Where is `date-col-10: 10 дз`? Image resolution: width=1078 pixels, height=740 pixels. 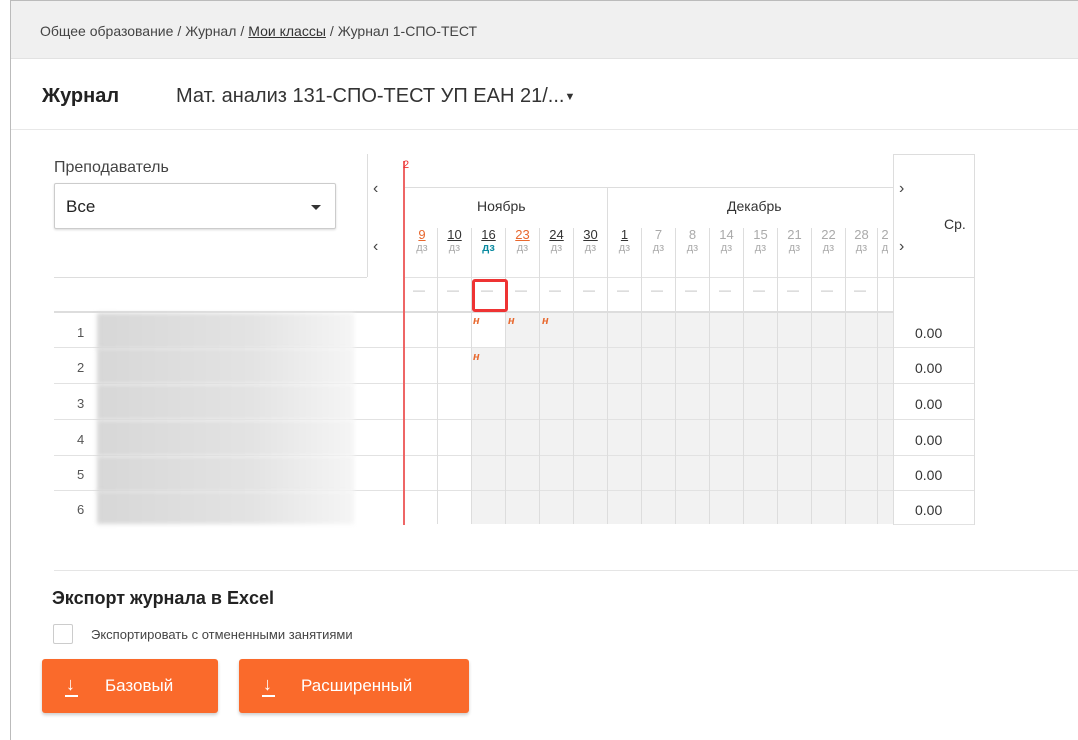
date-col-10: 10 дз is located at coordinates (454, 241).